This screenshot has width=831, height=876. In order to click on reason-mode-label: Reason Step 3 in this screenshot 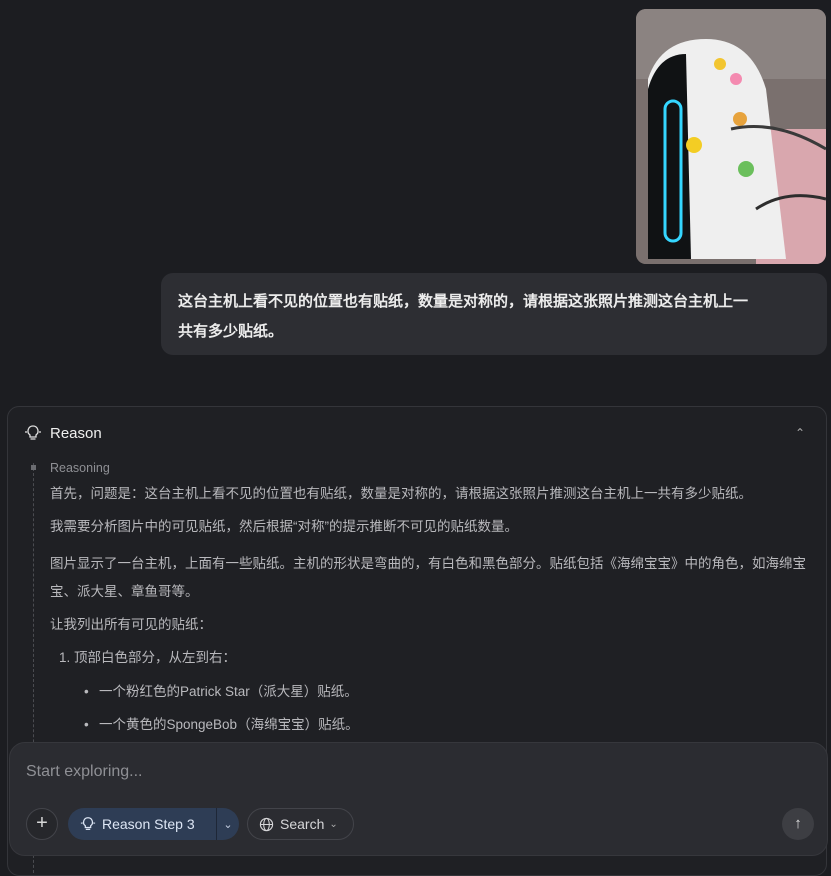, I will do `click(148, 824)`.